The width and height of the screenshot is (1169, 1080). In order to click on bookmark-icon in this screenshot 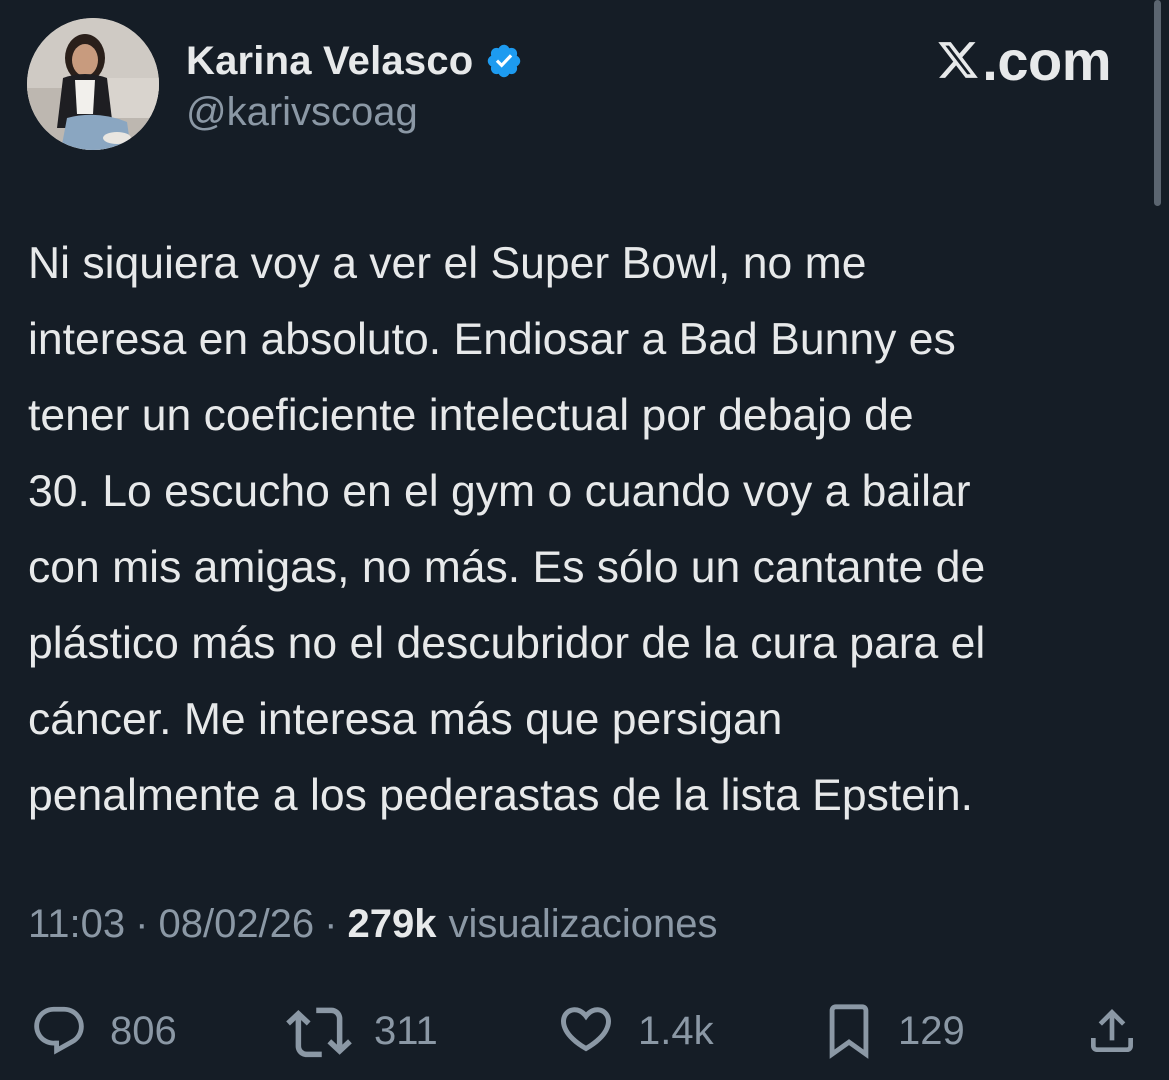, I will do `click(849, 1031)`.